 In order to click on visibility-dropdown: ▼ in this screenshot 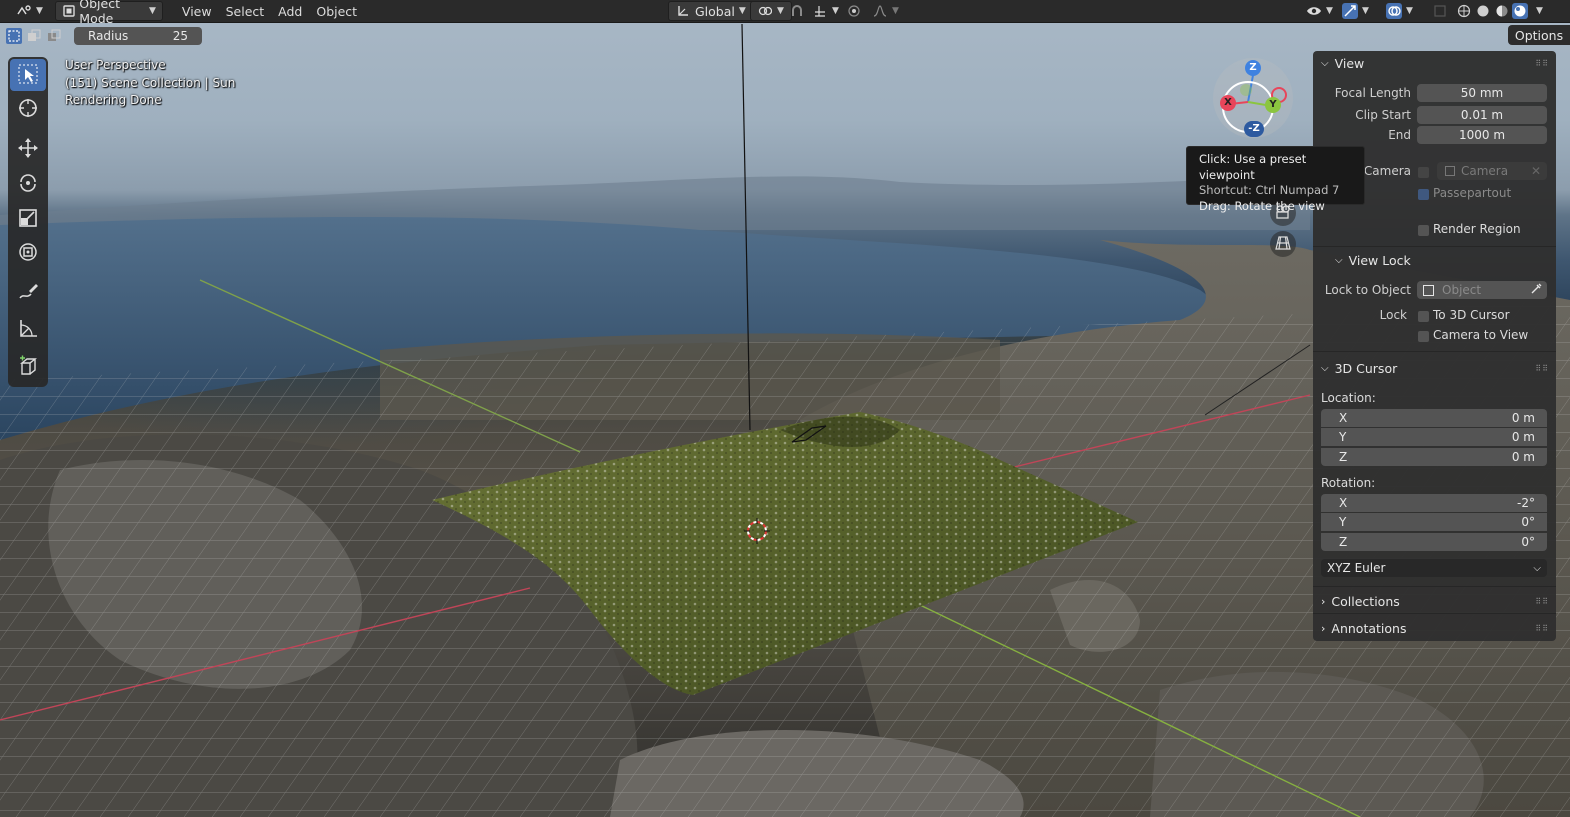, I will do `click(1319, 11)`.